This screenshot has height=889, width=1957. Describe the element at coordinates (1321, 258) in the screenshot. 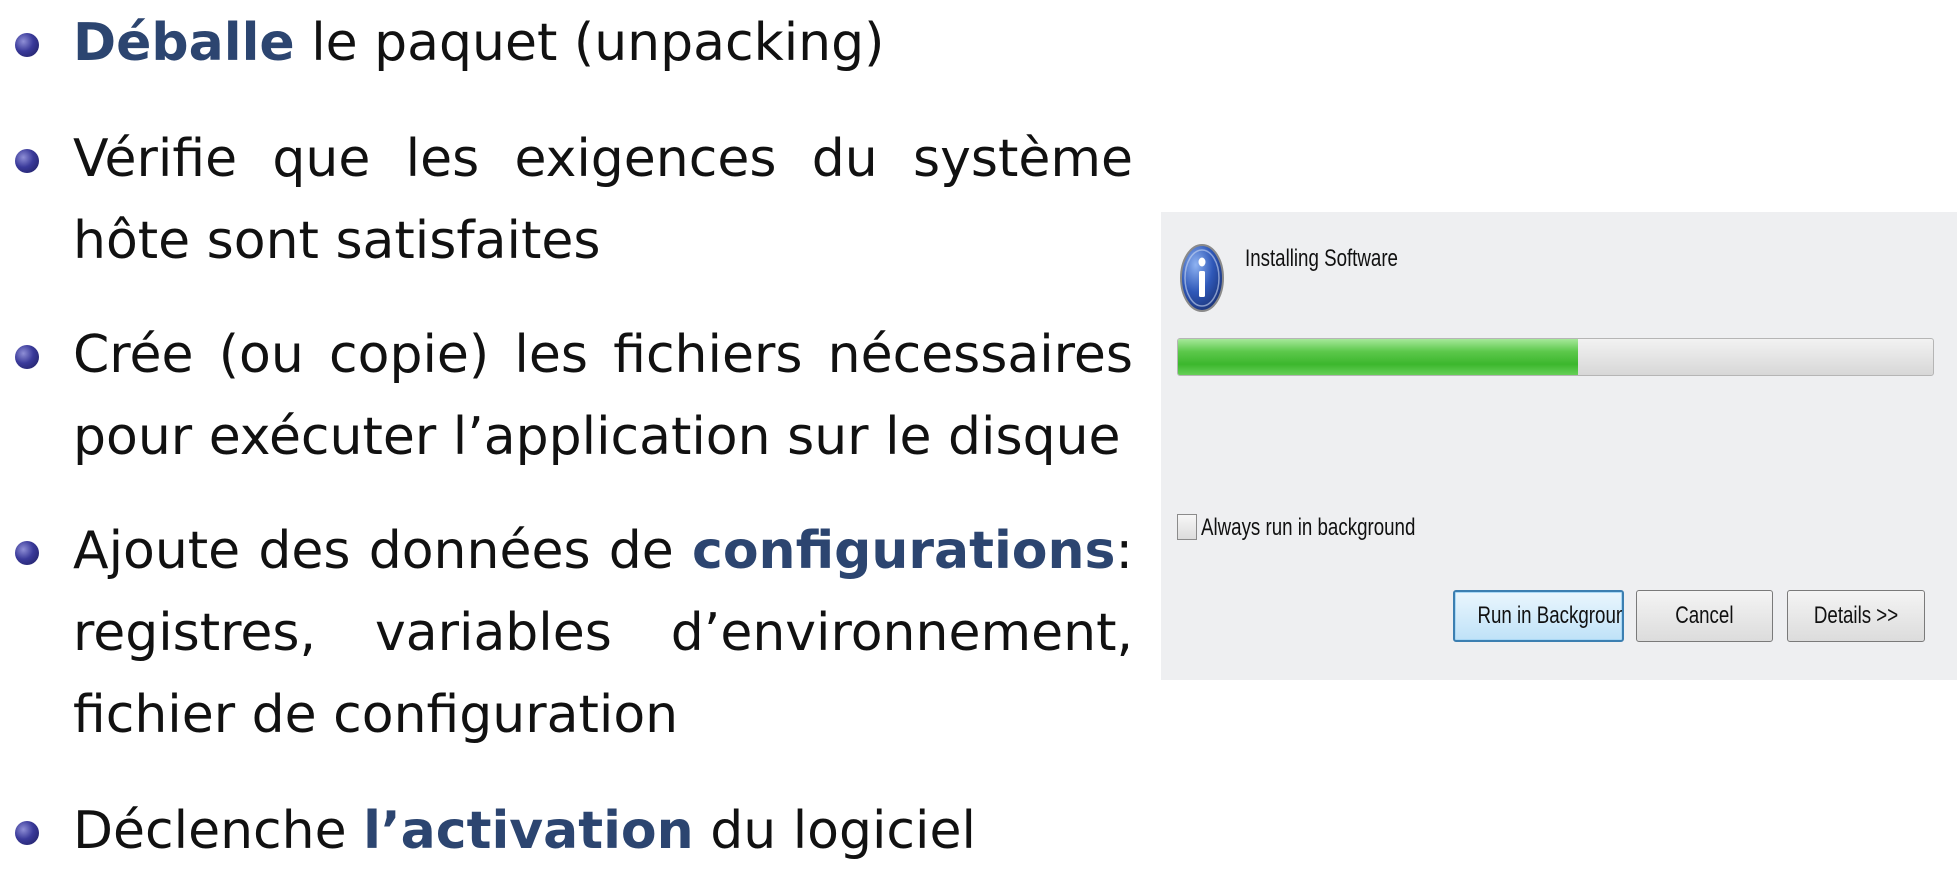

I see `dialog-title: Installing Software` at that location.